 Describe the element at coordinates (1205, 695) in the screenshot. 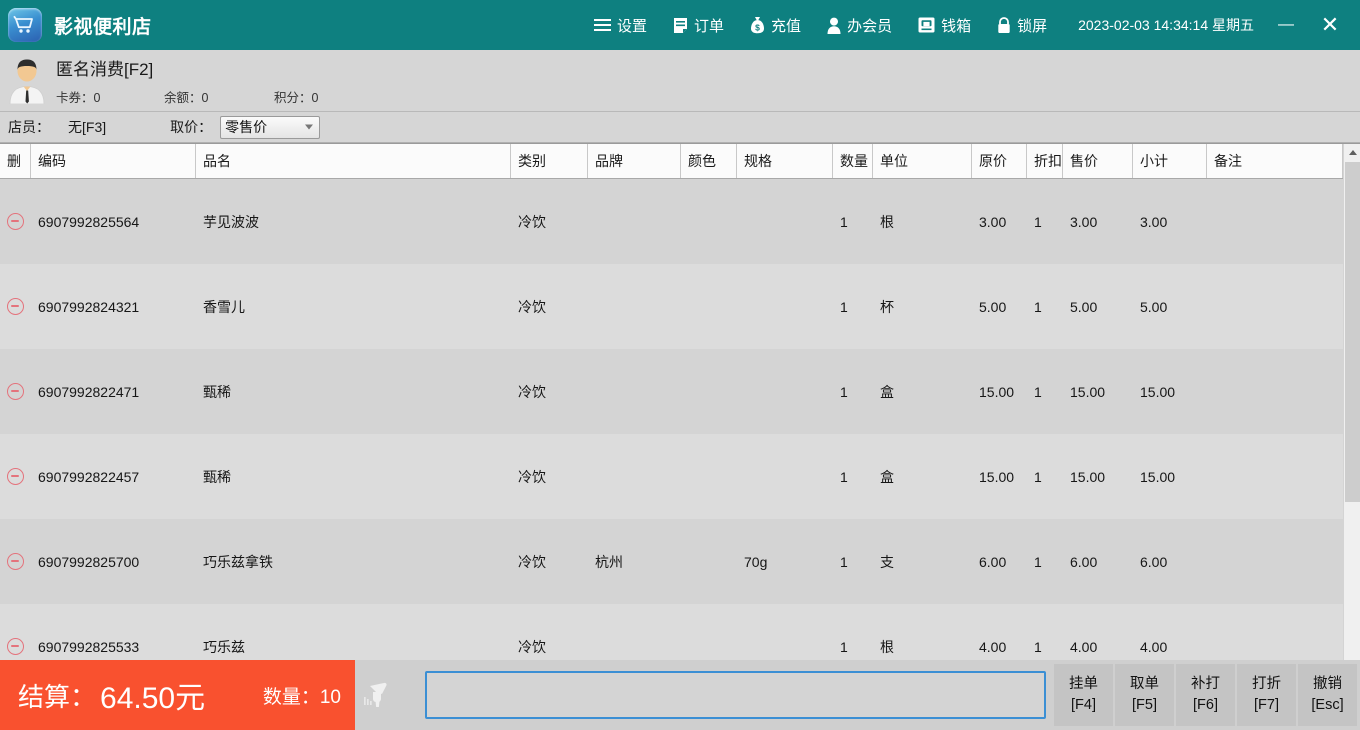

I see `function-button-f6: 补打 [F6]` at that location.